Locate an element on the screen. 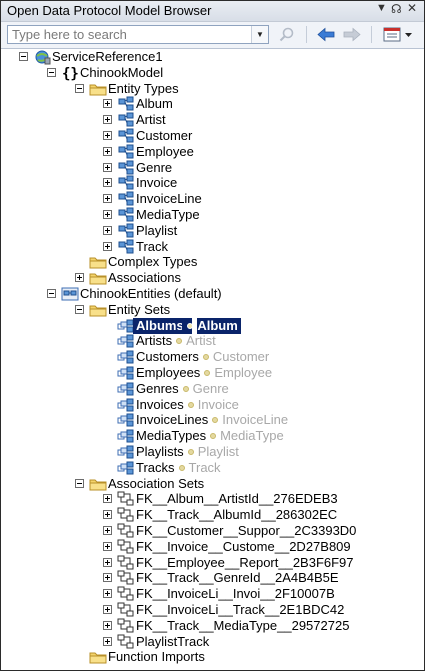  tree-item: Customer is located at coordinates (263, 136).